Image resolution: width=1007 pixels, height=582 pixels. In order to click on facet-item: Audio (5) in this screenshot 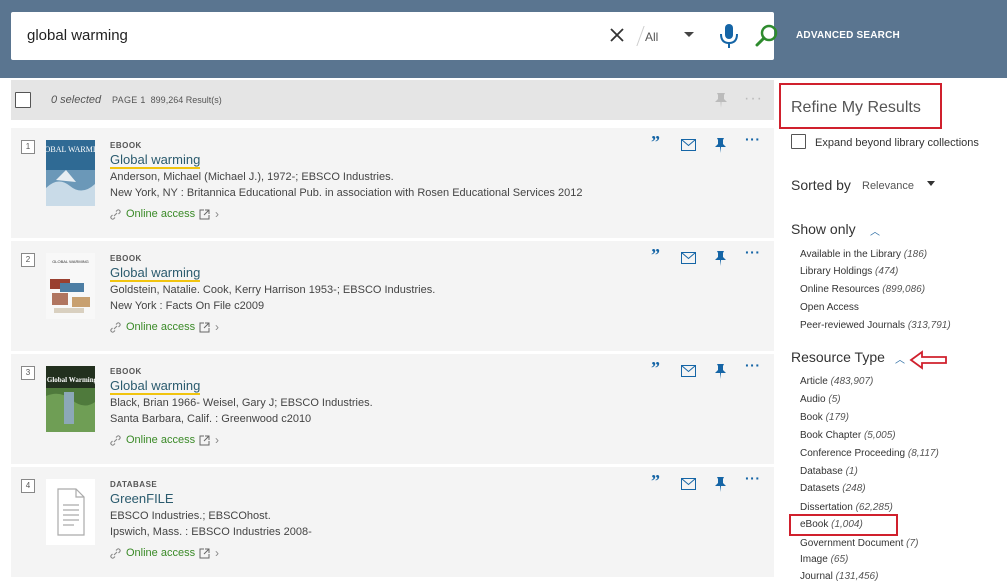, I will do `click(820, 399)`.